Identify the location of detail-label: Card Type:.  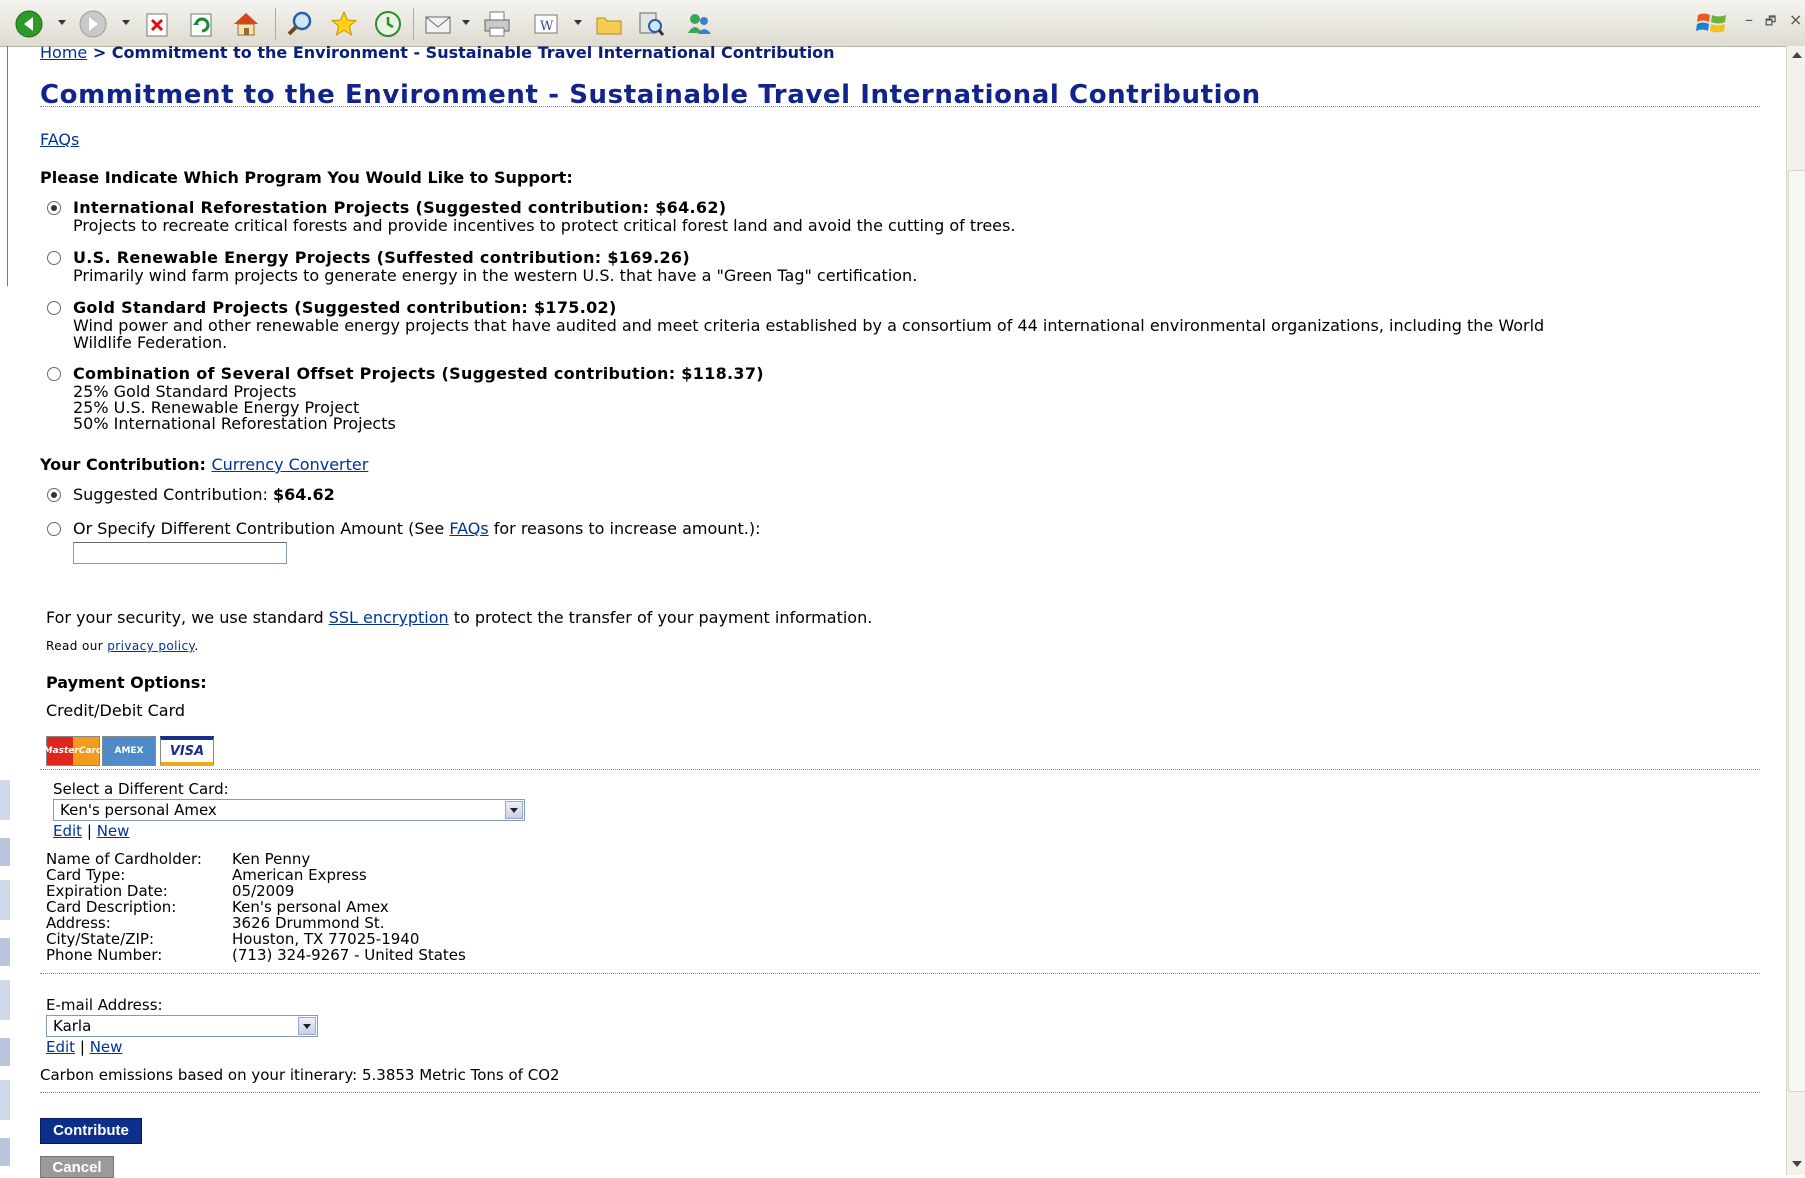
(86, 875).